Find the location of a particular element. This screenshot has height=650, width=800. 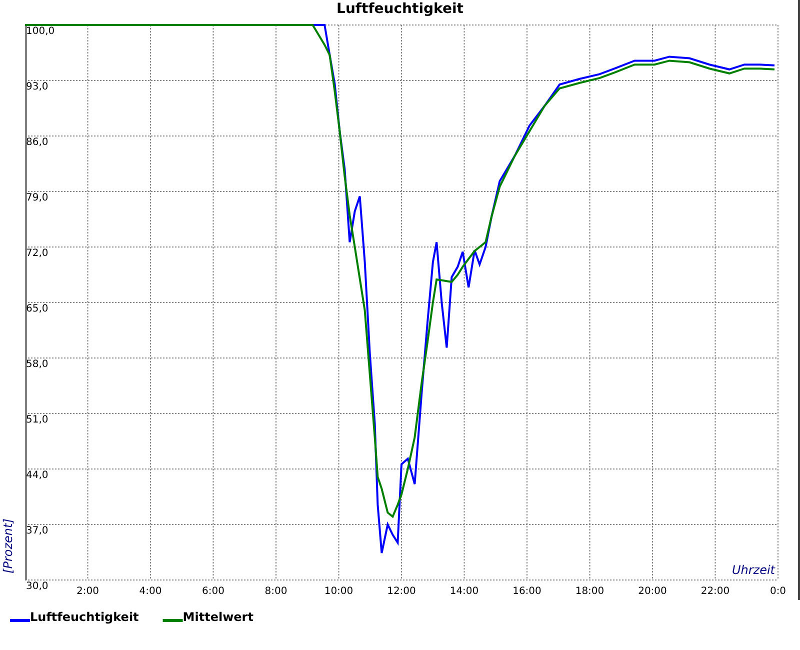

x-tick-label: 12:00 is located at coordinates (401, 591).